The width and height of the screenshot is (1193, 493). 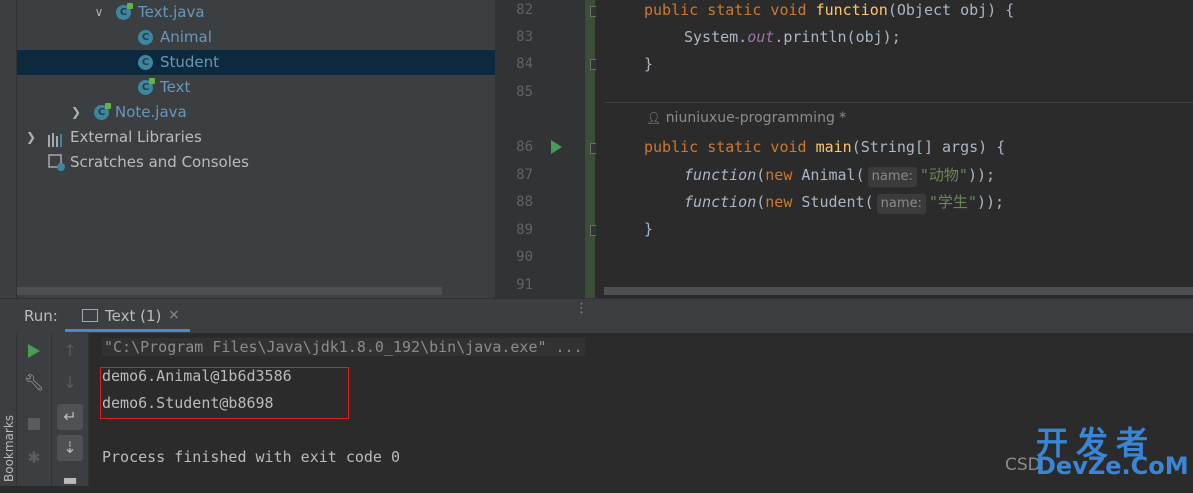 I want to click on more-options-icon: ⋮, so click(x=581, y=308).